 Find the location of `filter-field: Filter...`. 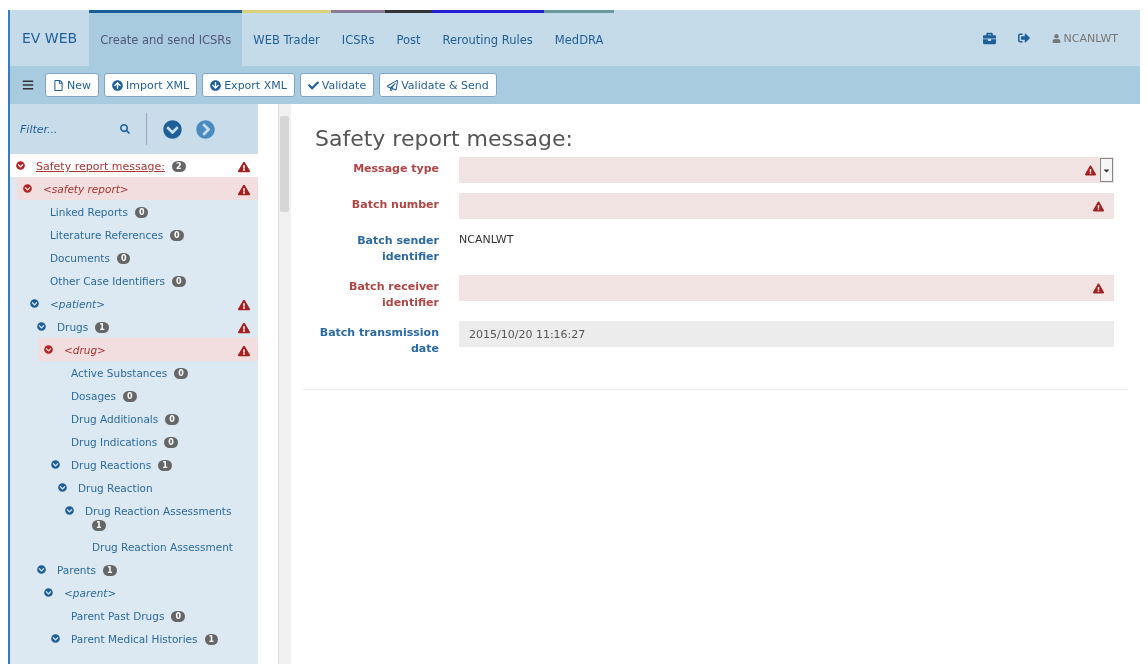

filter-field: Filter... is located at coordinates (65, 129).